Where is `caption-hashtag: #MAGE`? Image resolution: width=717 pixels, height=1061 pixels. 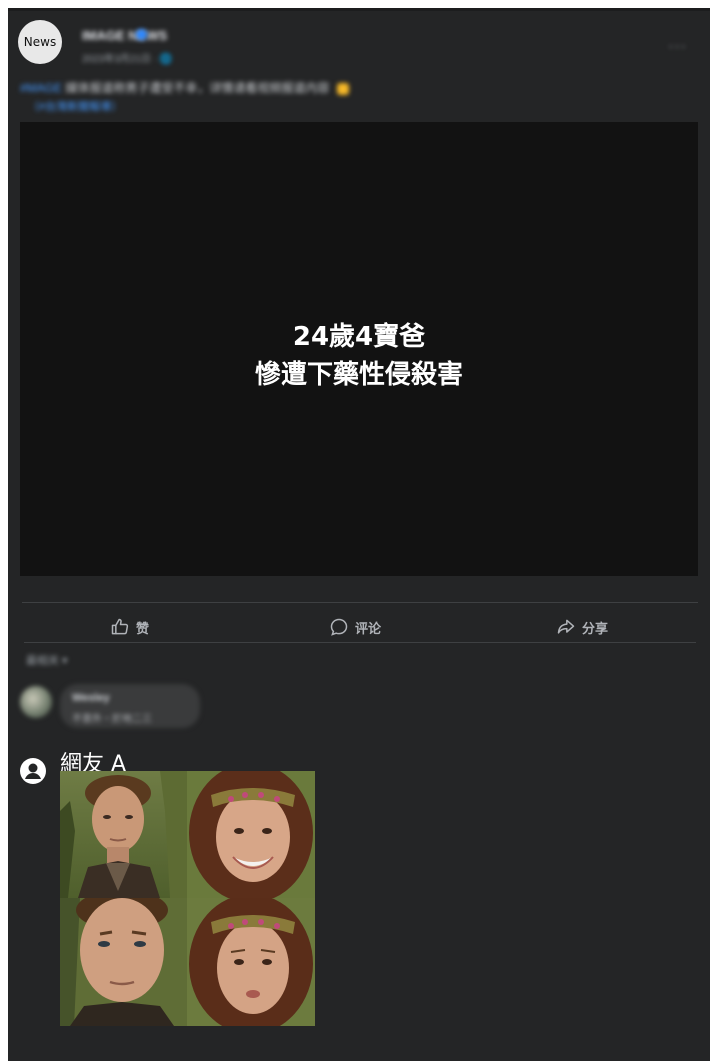
caption-hashtag: #MAGE is located at coordinates (41, 88).